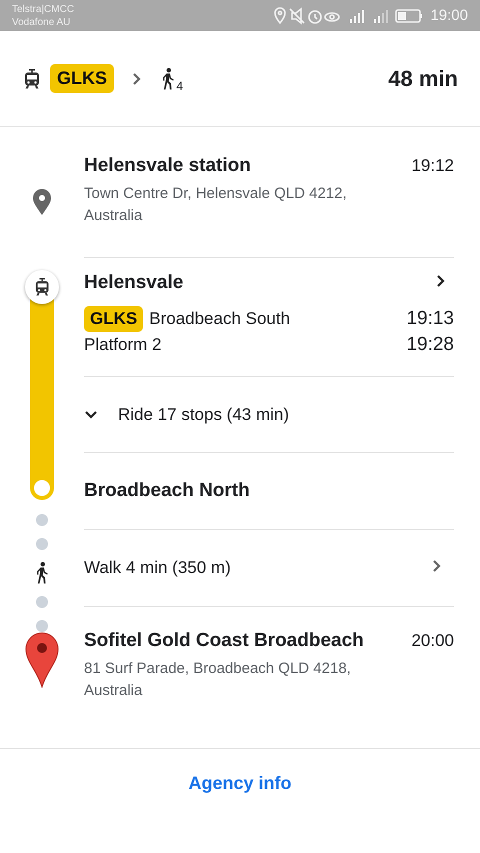  What do you see at coordinates (180, 85) in the screenshot?
I see `walk-minutes: 4` at bounding box center [180, 85].